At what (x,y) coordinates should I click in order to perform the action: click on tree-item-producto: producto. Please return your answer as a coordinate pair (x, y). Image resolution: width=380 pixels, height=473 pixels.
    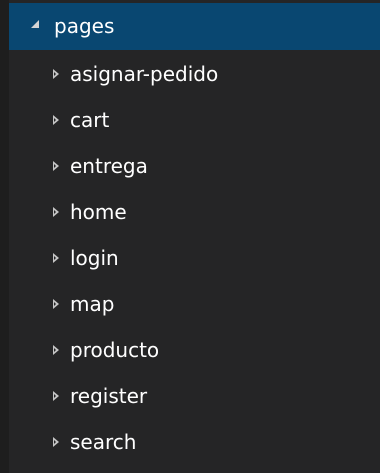
    Looking at the image, I should click on (194, 351).